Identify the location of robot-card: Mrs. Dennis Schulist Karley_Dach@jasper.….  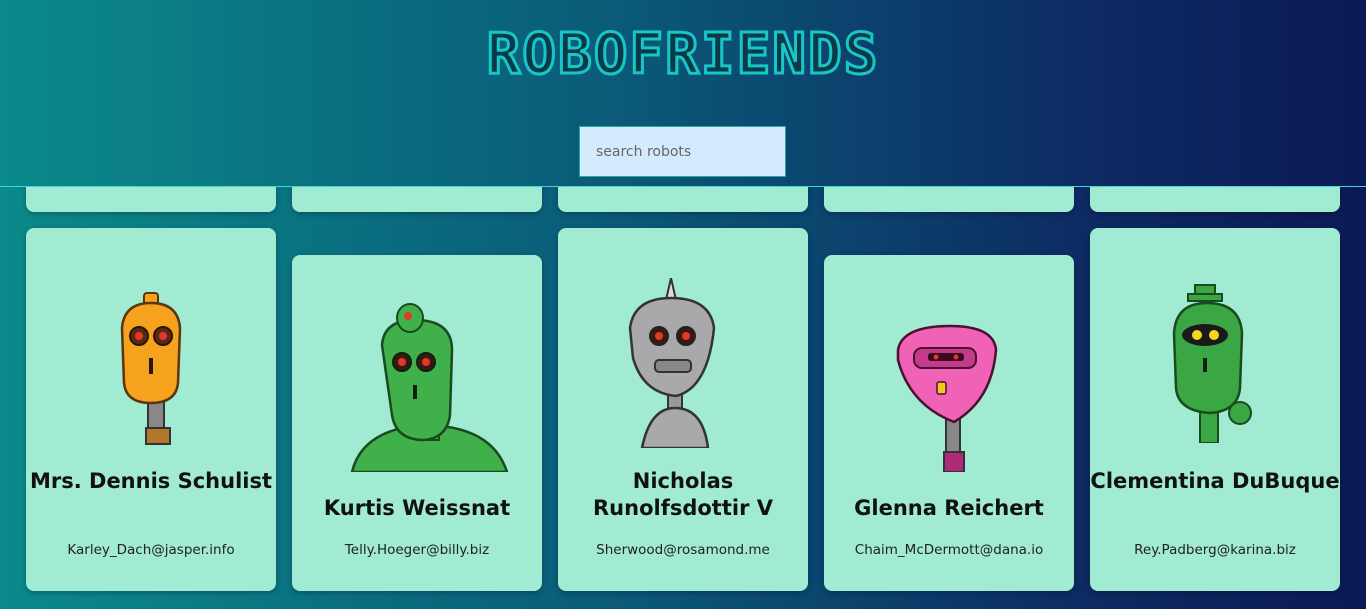
(151, 409).